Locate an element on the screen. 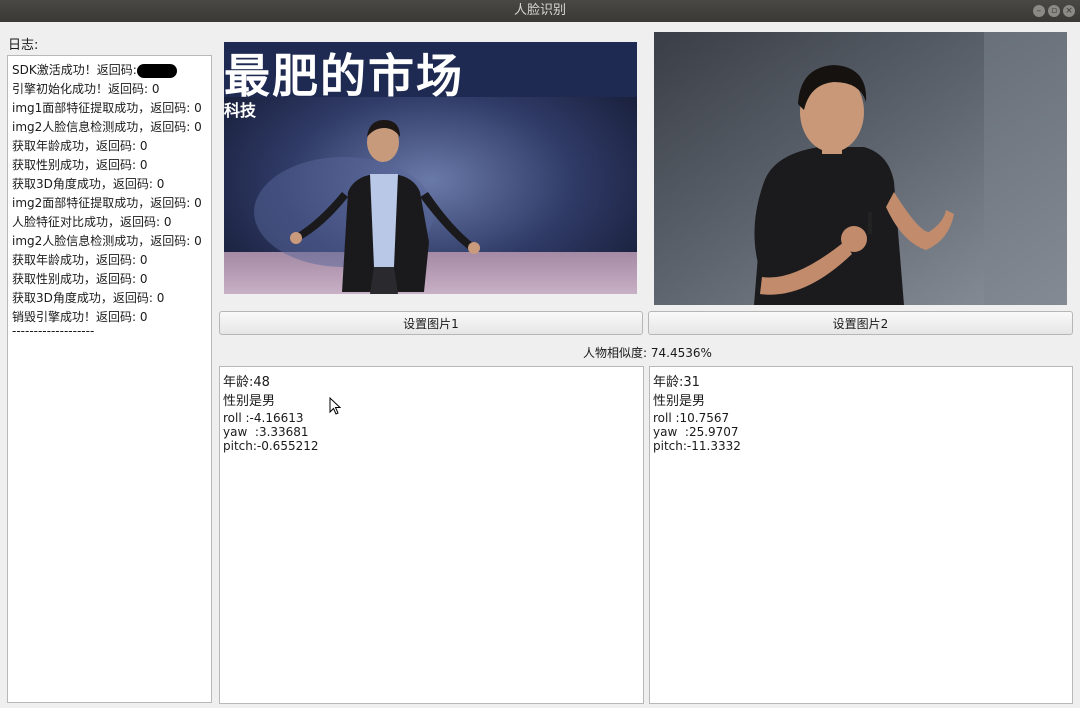 This screenshot has width=1080, height=708. window-titlebar: 人脸识别 – ▫ × is located at coordinates (540, 11).